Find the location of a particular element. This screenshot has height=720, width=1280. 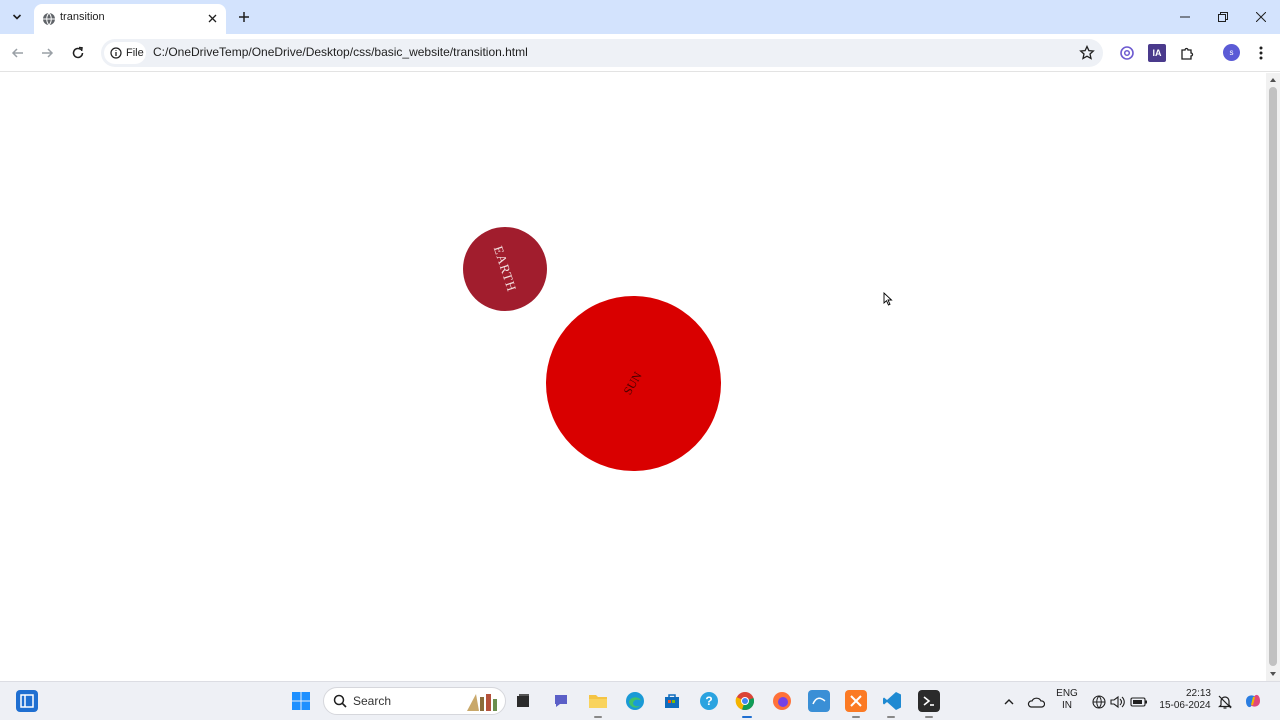

language-indicator: ENG IN is located at coordinates (1067, 700).